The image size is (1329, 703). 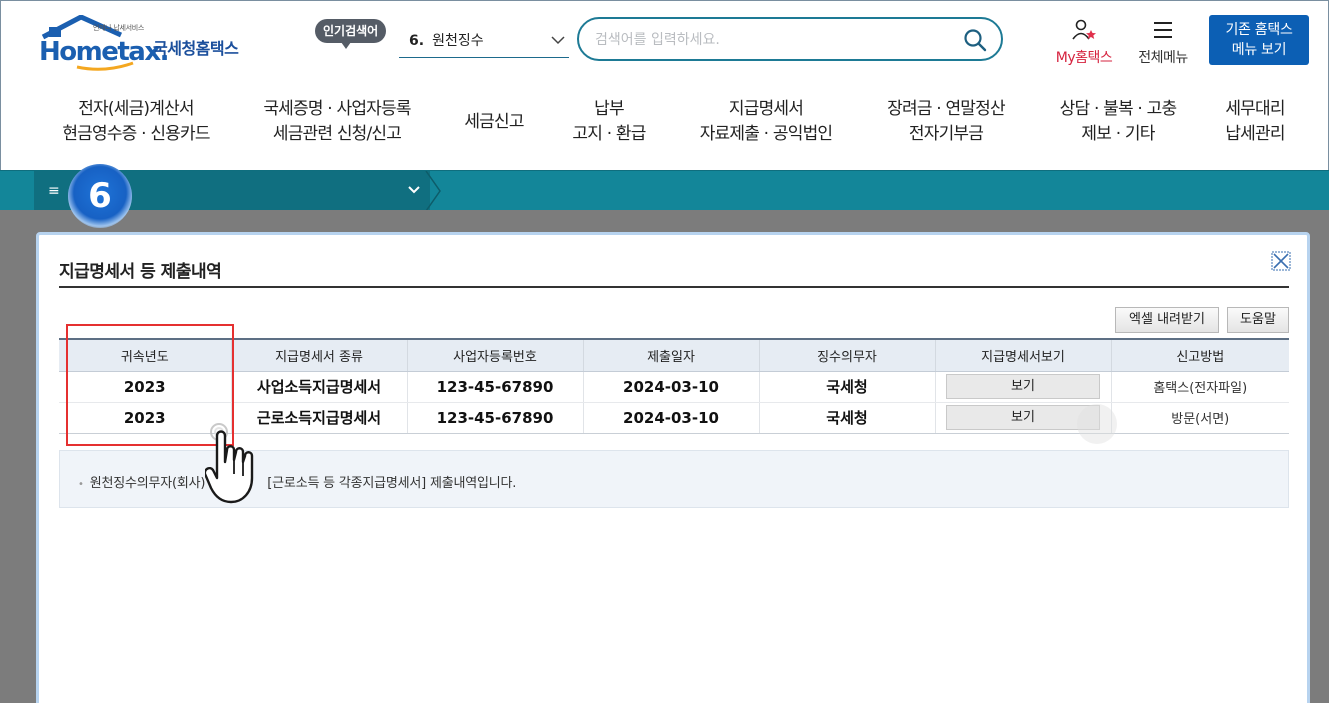 I want to click on help-button: 도움말, so click(x=1258, y=320).